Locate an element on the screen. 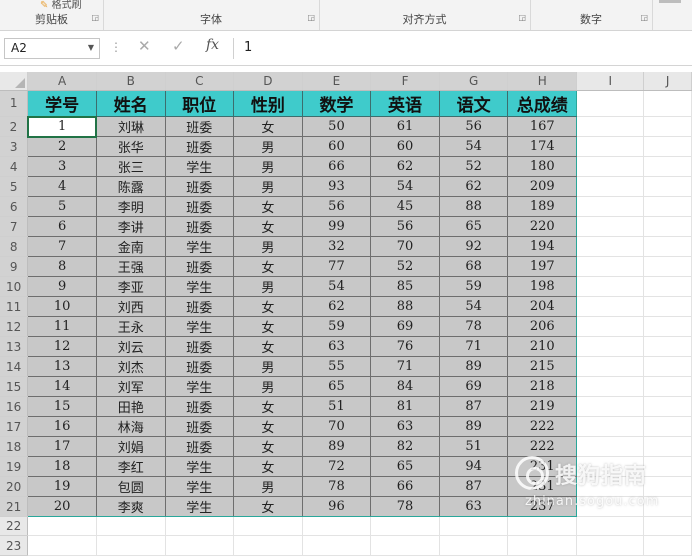 This screenshot has height=556, width=692. cell-f16: 81 is located at coordinates (405, 406).